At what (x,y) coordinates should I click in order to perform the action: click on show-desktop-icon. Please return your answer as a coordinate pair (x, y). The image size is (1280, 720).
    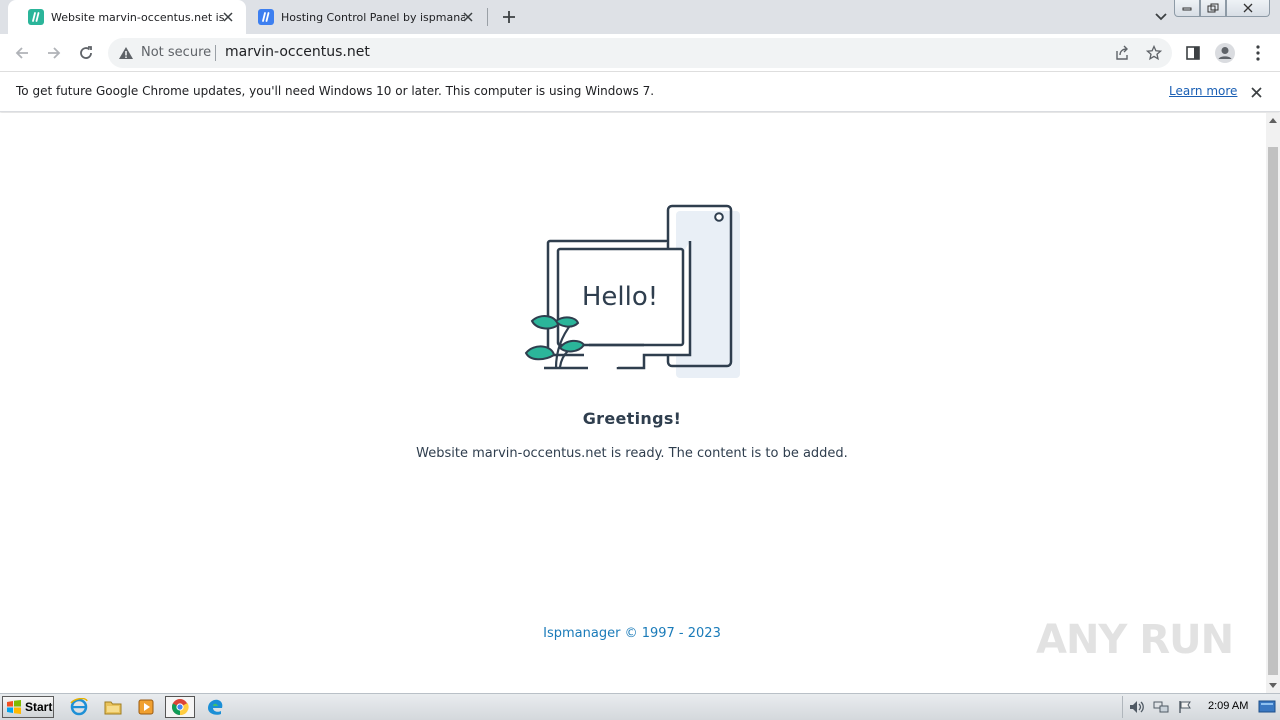
    Looking at the image, I should click on (1267, 706).